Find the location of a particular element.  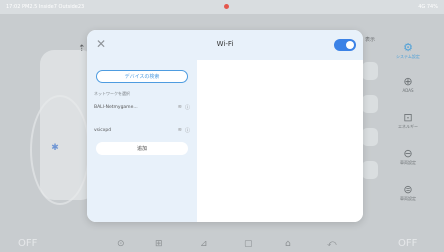

window-icon: ▢ is located at coordinates (248, 244).